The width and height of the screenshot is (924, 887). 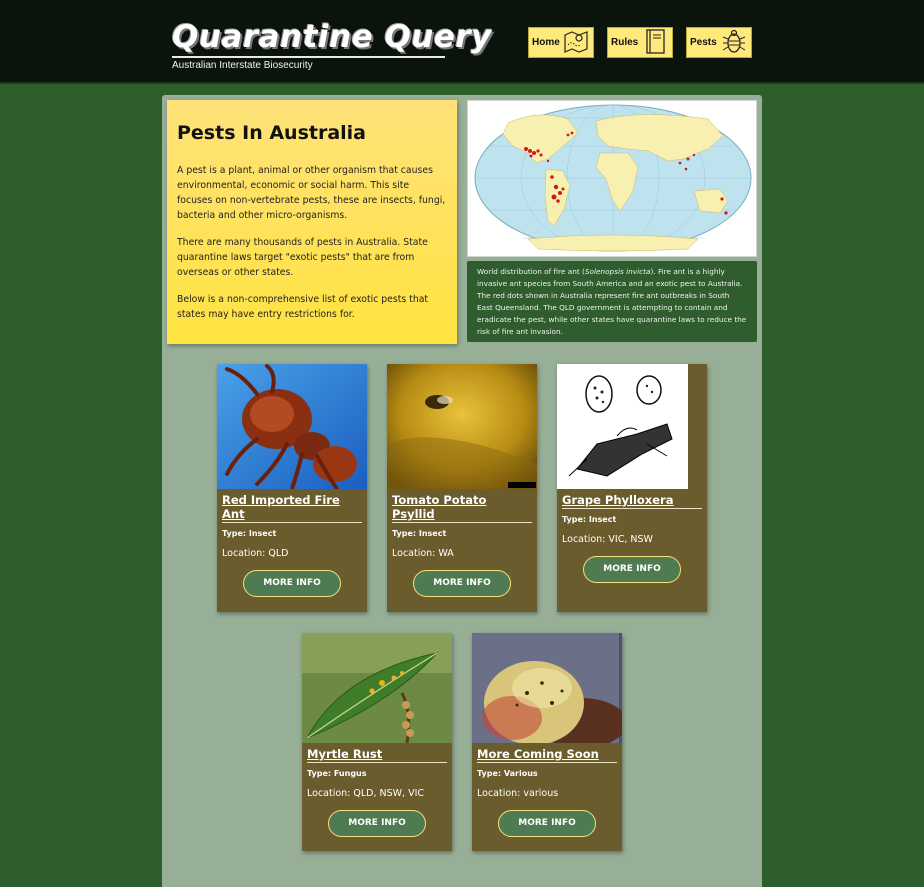 What do you see at coordinates (337, 773) in the screenshot?
I see `pest-type: Type: Fungus` at bounding box center [337, 773].